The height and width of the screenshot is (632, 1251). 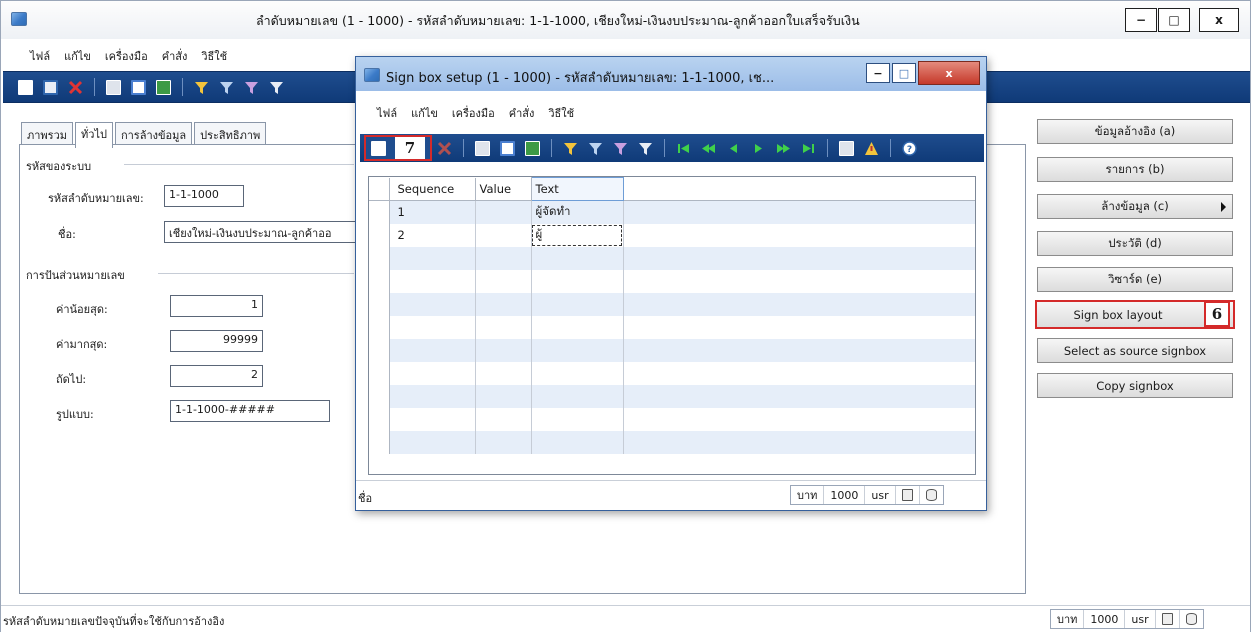 What do you see at coordinates (758, 148) in the screenshot?
I see `next-record-icon` at bounding box center [758, 148].